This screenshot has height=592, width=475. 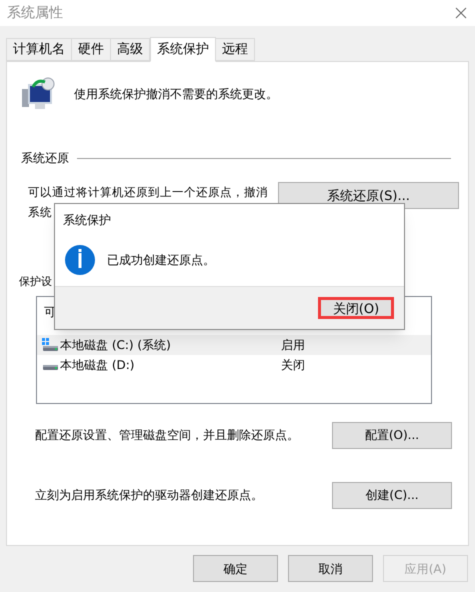 What do you see at coordinates (330, 568) in the screenshot?
I see `dialog-button: 取消` at bounding box center [330, 568].